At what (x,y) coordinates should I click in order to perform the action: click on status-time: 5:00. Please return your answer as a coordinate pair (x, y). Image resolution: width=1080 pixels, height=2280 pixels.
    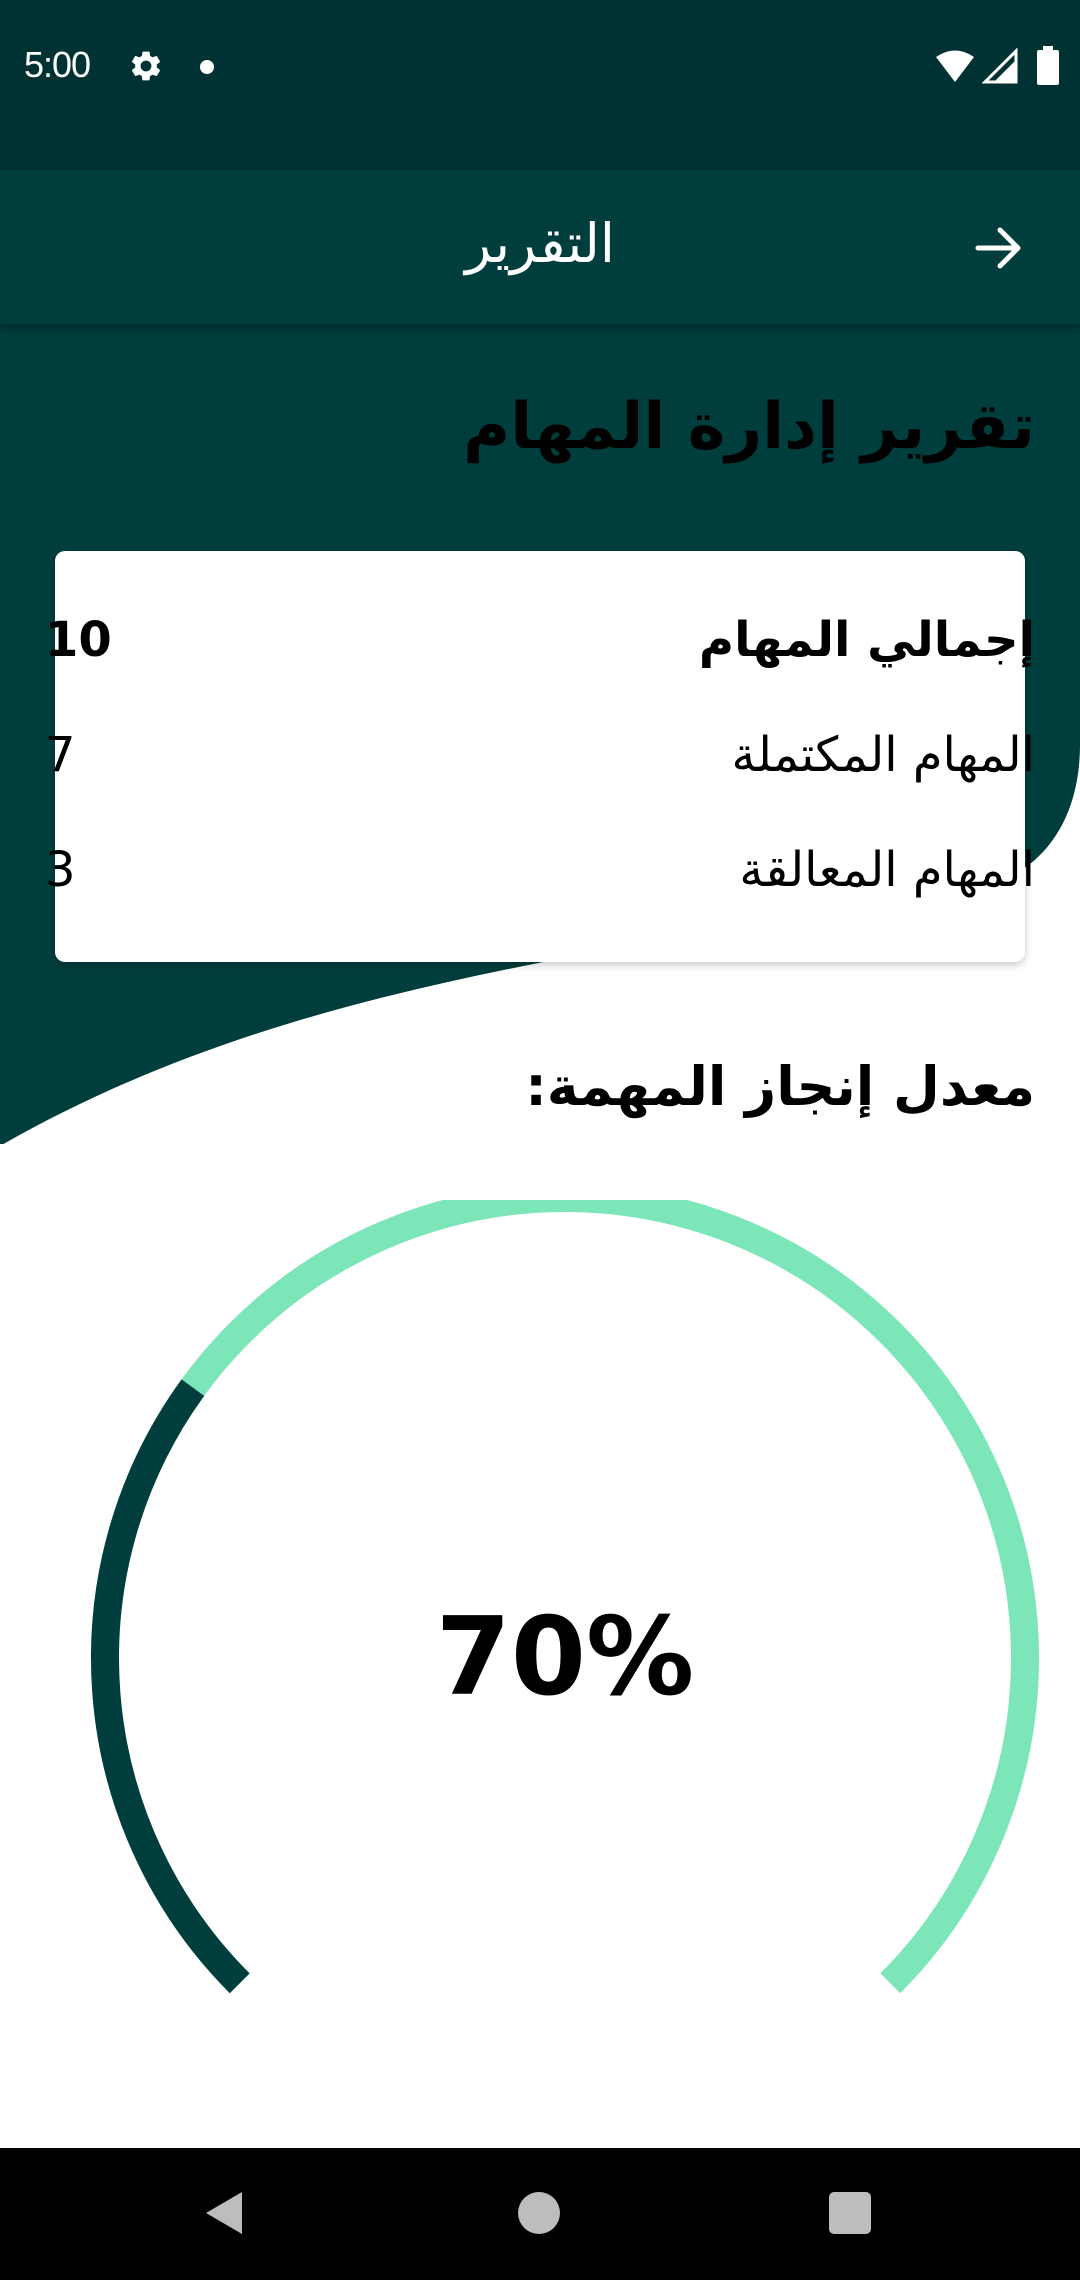
    Looking at the image, I should click on (57, 64).